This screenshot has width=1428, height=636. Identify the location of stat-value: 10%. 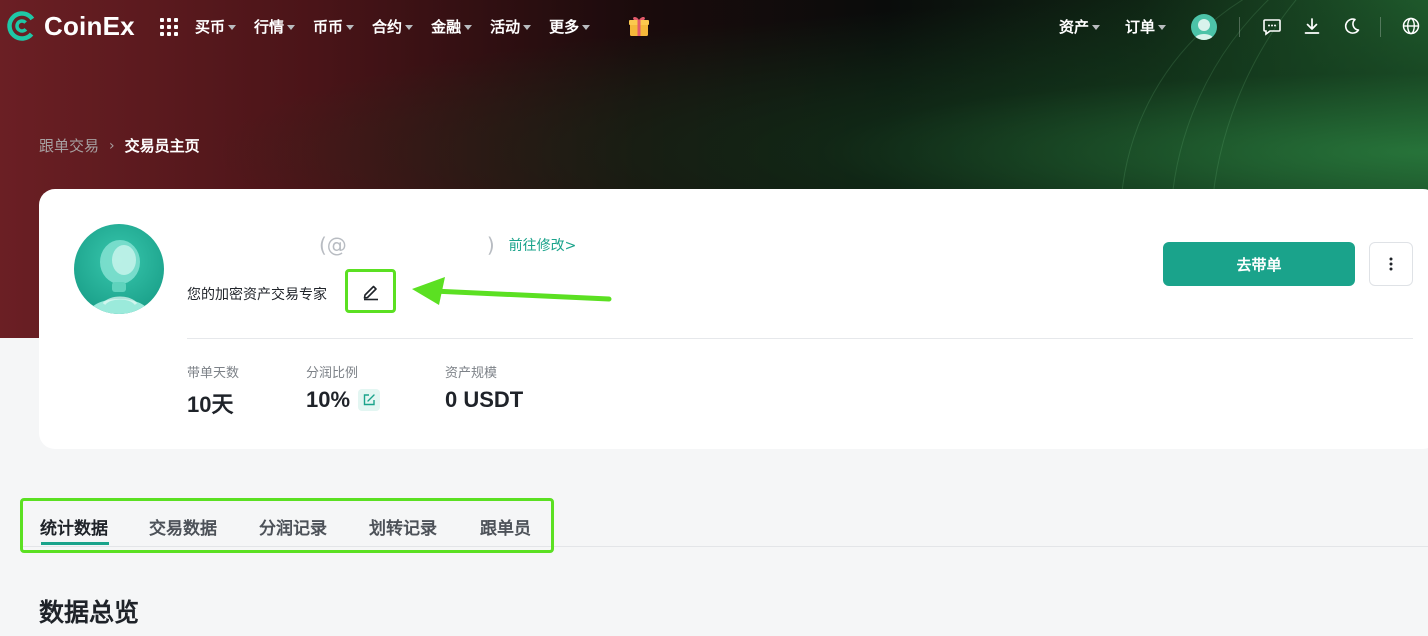
(343, 400).